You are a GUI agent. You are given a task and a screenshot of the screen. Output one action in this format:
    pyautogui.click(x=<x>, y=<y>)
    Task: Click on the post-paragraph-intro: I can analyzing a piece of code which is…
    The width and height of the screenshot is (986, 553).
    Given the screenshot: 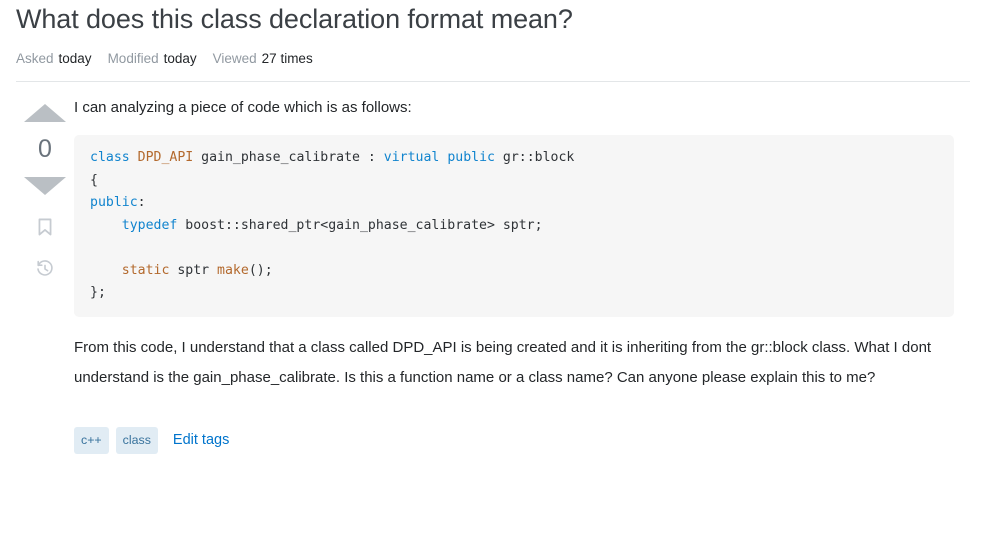 What is the action you would take?
    pyautogui.click(x=243, y=107)
    